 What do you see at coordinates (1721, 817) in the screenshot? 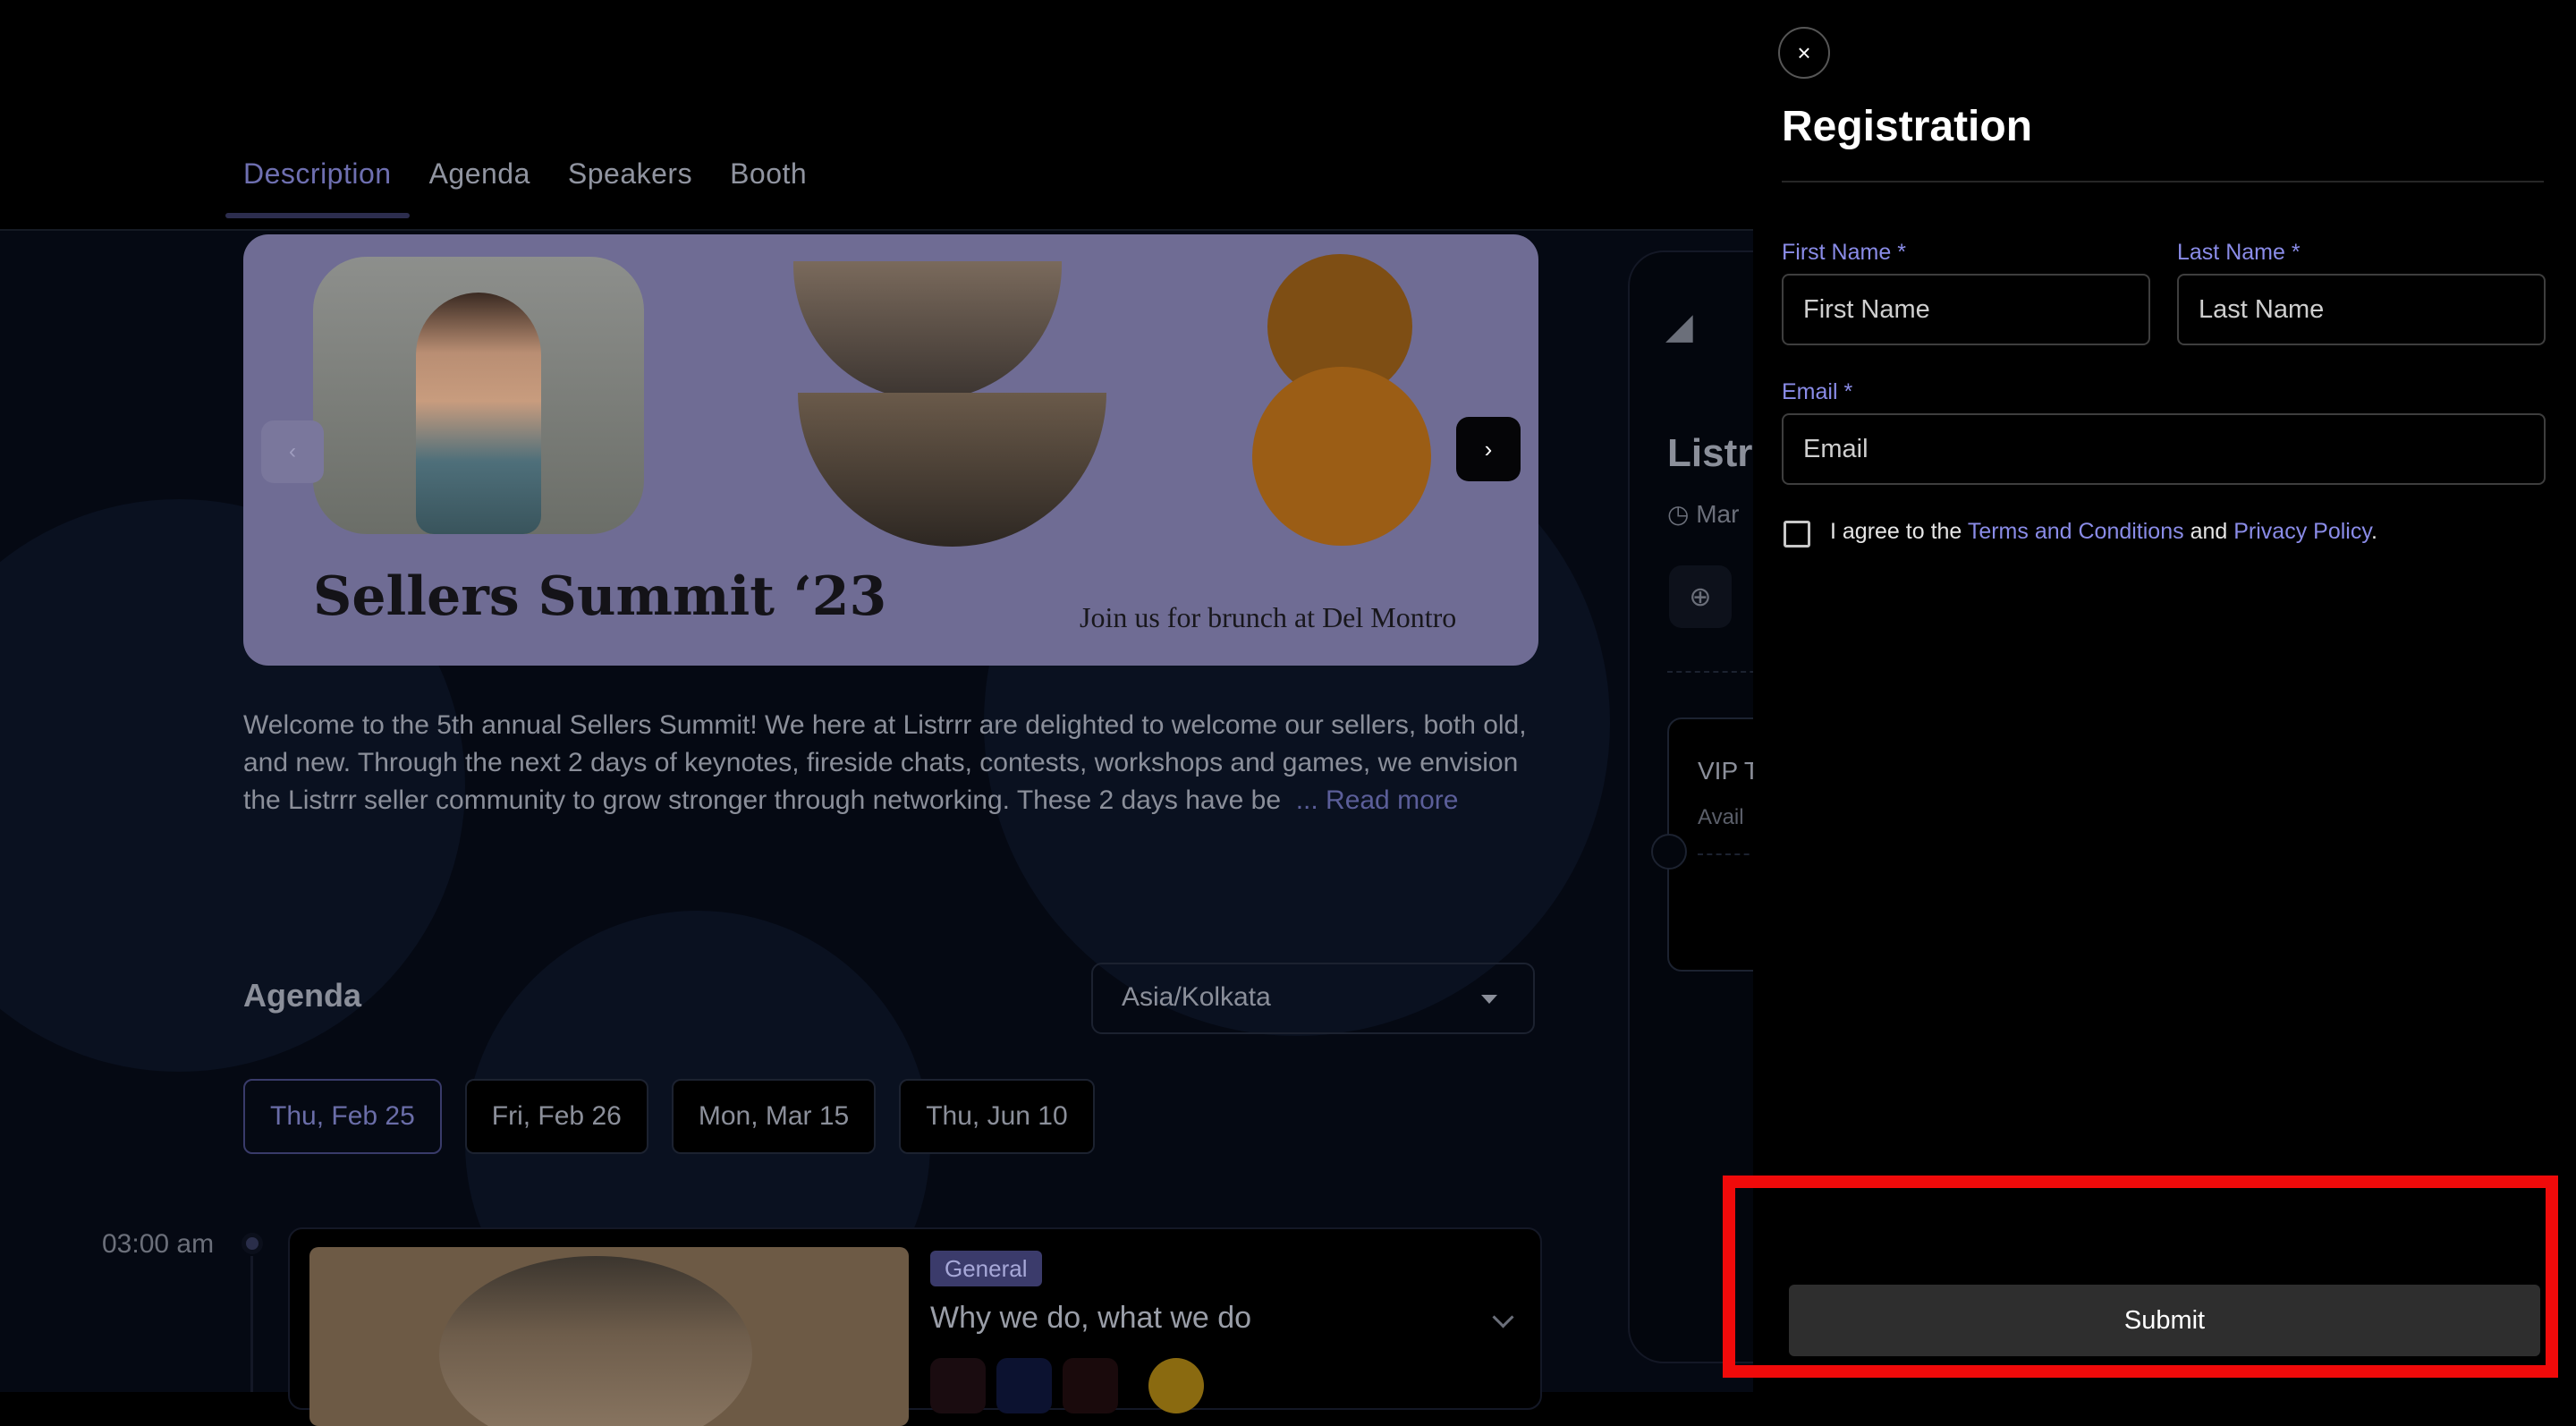
I see `ticket-availability: Avail` at bounding box center [1721, 817].